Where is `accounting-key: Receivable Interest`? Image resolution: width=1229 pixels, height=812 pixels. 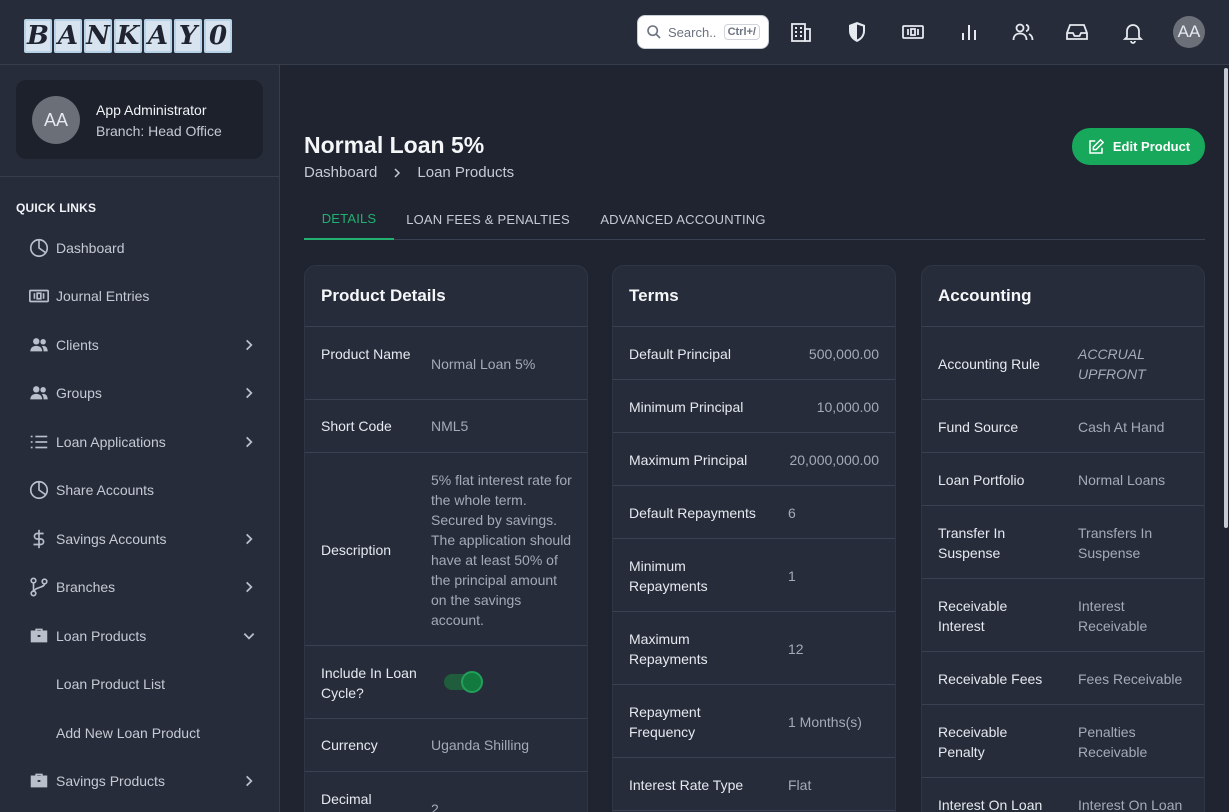 accounting-key: Receivable Interest is located at coordinates (973, 616).